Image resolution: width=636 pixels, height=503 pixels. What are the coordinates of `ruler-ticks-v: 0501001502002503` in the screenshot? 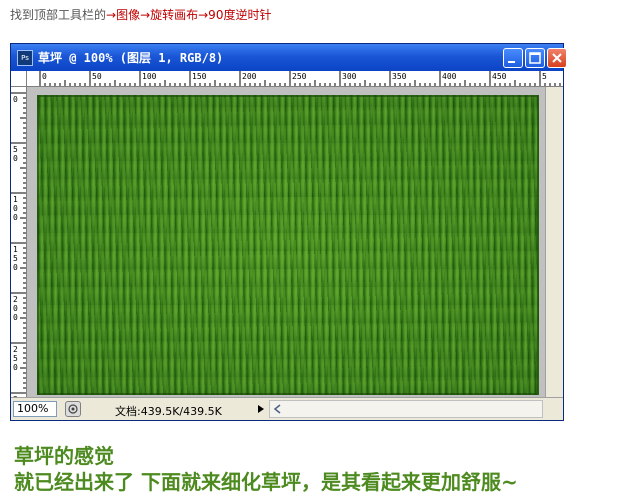 It's located at (18, 244).